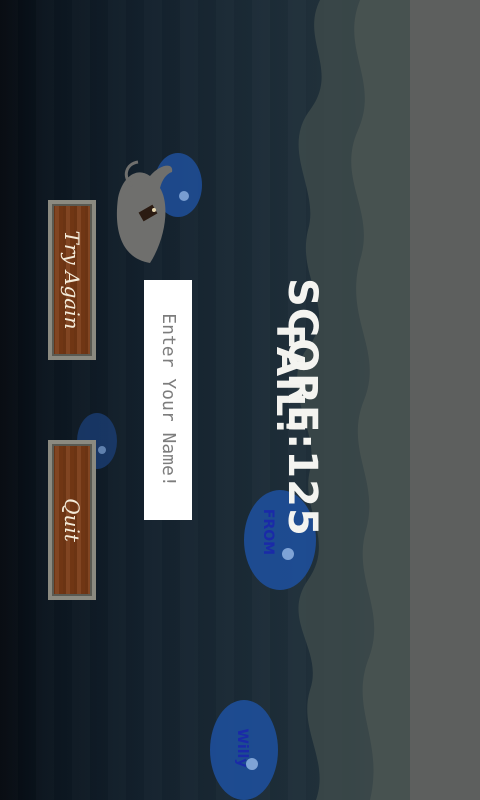 The height and width of the screenshot is (800, 480). I want to click on name-input: Enter Your Name!, so click(168, 400).